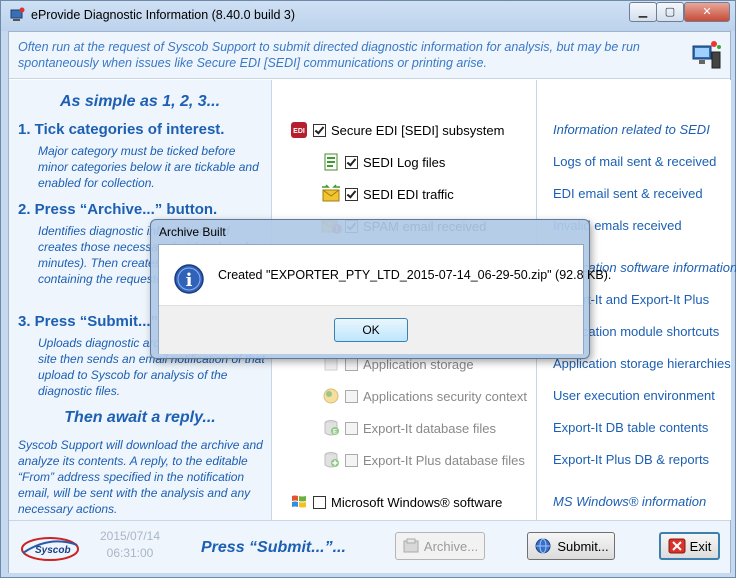 The width and height of the screenshot is (736, 578). I want to click on category-row: Microsoft Windows® software, so click(395, 502).